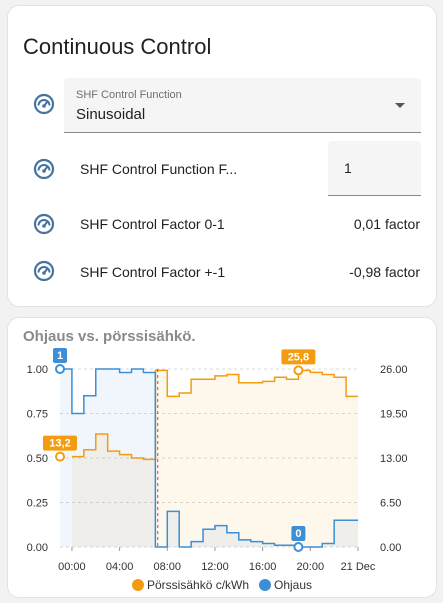  Describe the element at coordinates (60, 369) in the screenshot. I see `ohjaus-start-marker` at that location.